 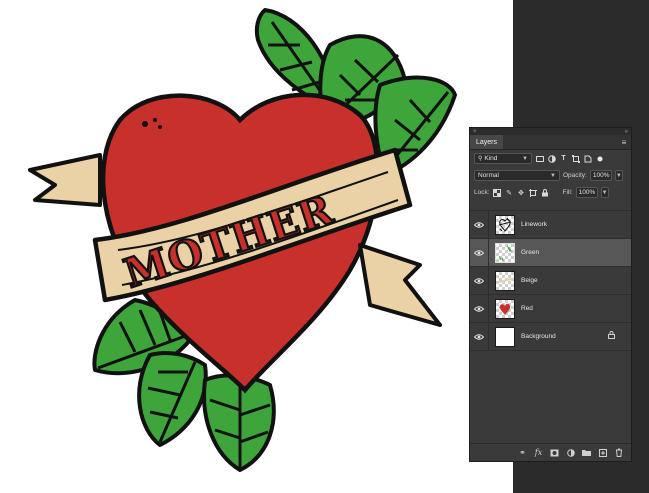 What do you see at coordinates (604, 192) in the screenshot?
I see `fill-chevron-icon: ▼` at bounding box center [604, 192].